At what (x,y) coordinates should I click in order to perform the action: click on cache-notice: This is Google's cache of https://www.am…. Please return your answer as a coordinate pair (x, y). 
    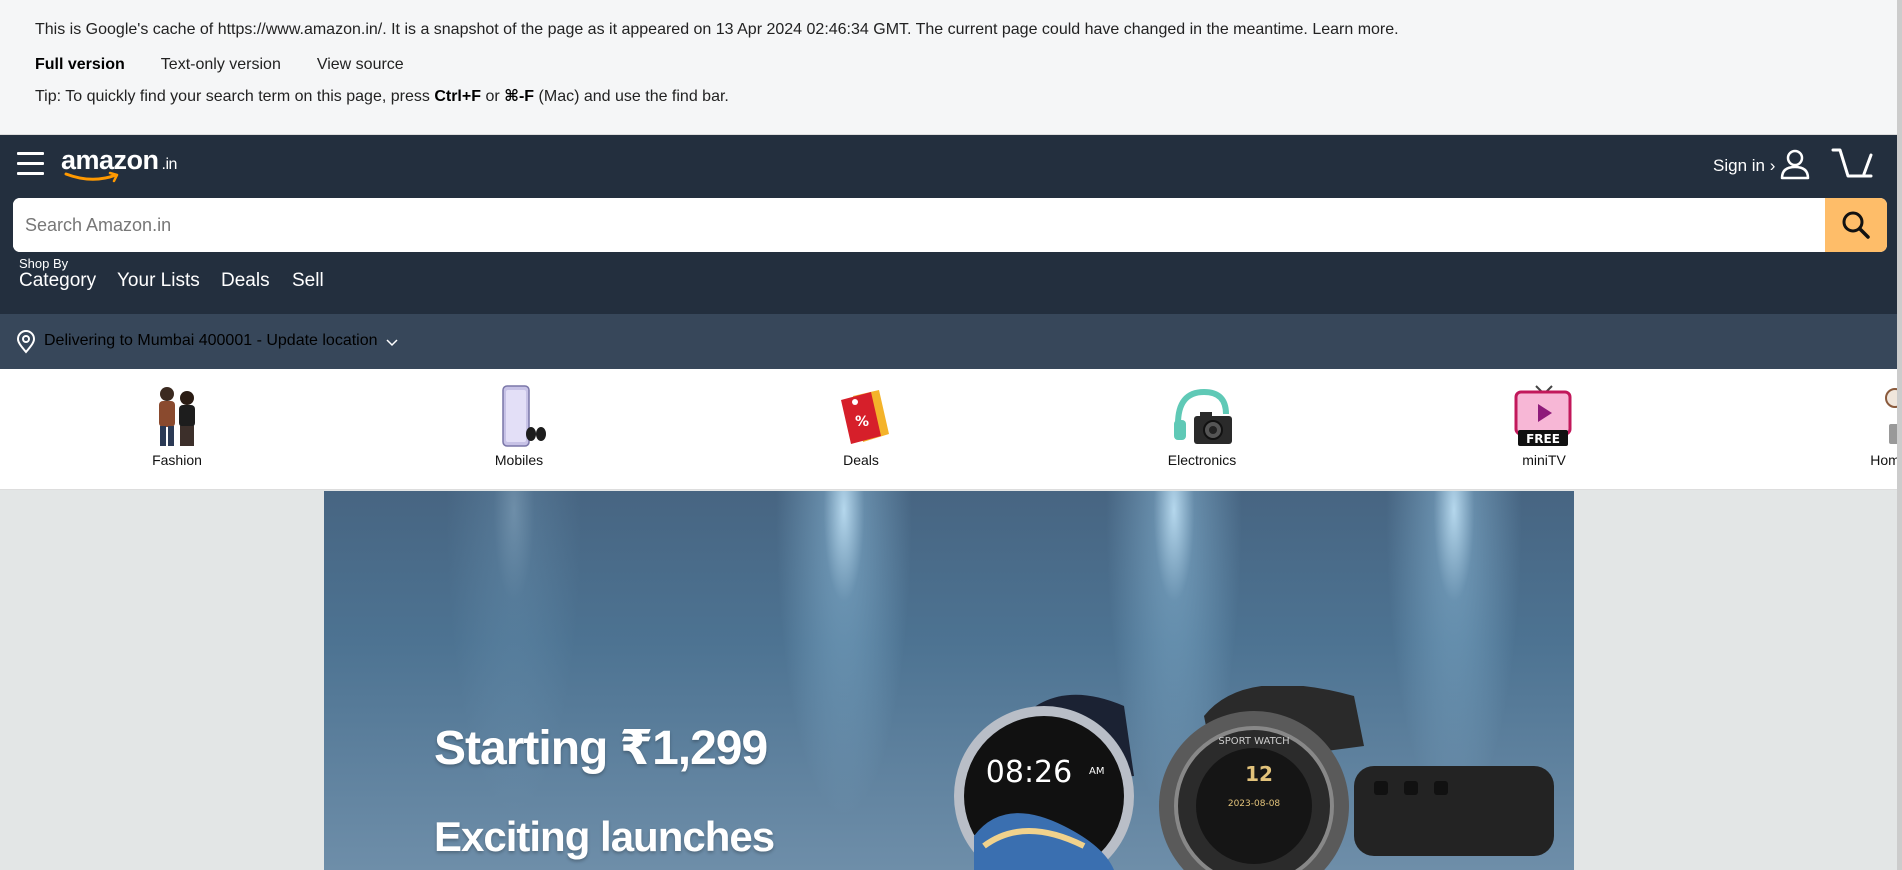
    Looking at the image, I should click on (717, 30).